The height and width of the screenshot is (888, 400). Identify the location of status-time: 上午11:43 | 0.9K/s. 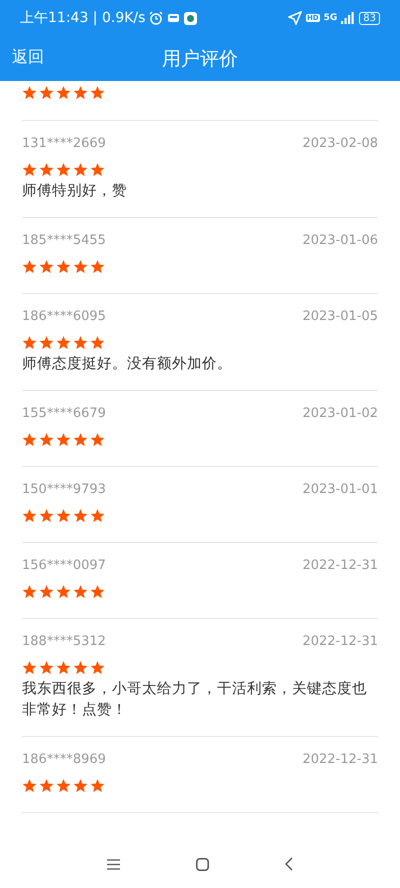
(83, 18).